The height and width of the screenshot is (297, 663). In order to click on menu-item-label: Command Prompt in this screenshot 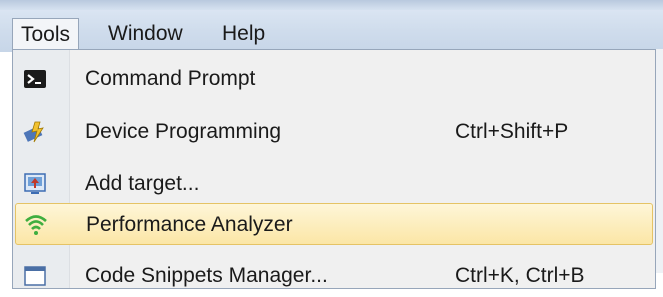, I will do `click(170, 78)`.